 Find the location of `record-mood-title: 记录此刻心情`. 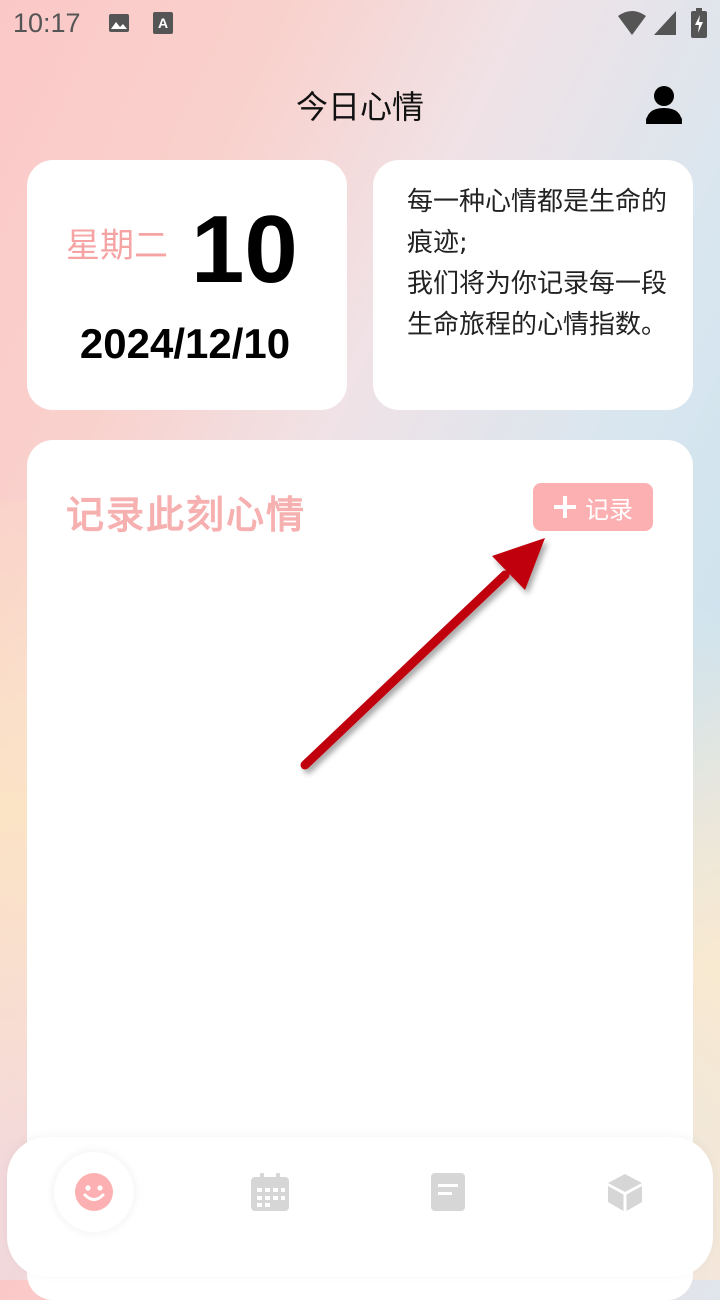

record-mood-title: 记录此刻心情 is located at coordinates (186, 515).